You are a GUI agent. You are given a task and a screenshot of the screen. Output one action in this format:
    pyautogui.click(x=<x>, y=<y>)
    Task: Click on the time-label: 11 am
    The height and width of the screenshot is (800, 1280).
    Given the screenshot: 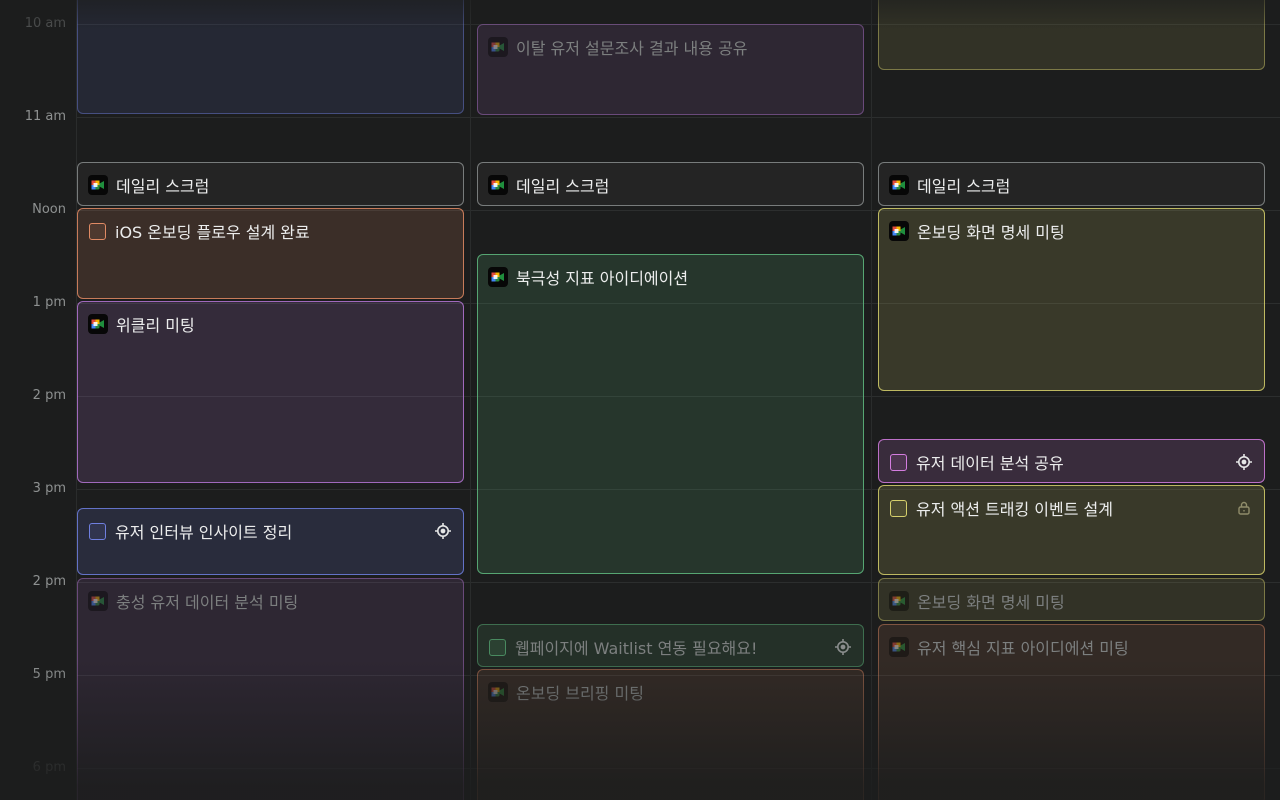 What is the action you would take?
    pyautogui.click(x=45, y=116)
    